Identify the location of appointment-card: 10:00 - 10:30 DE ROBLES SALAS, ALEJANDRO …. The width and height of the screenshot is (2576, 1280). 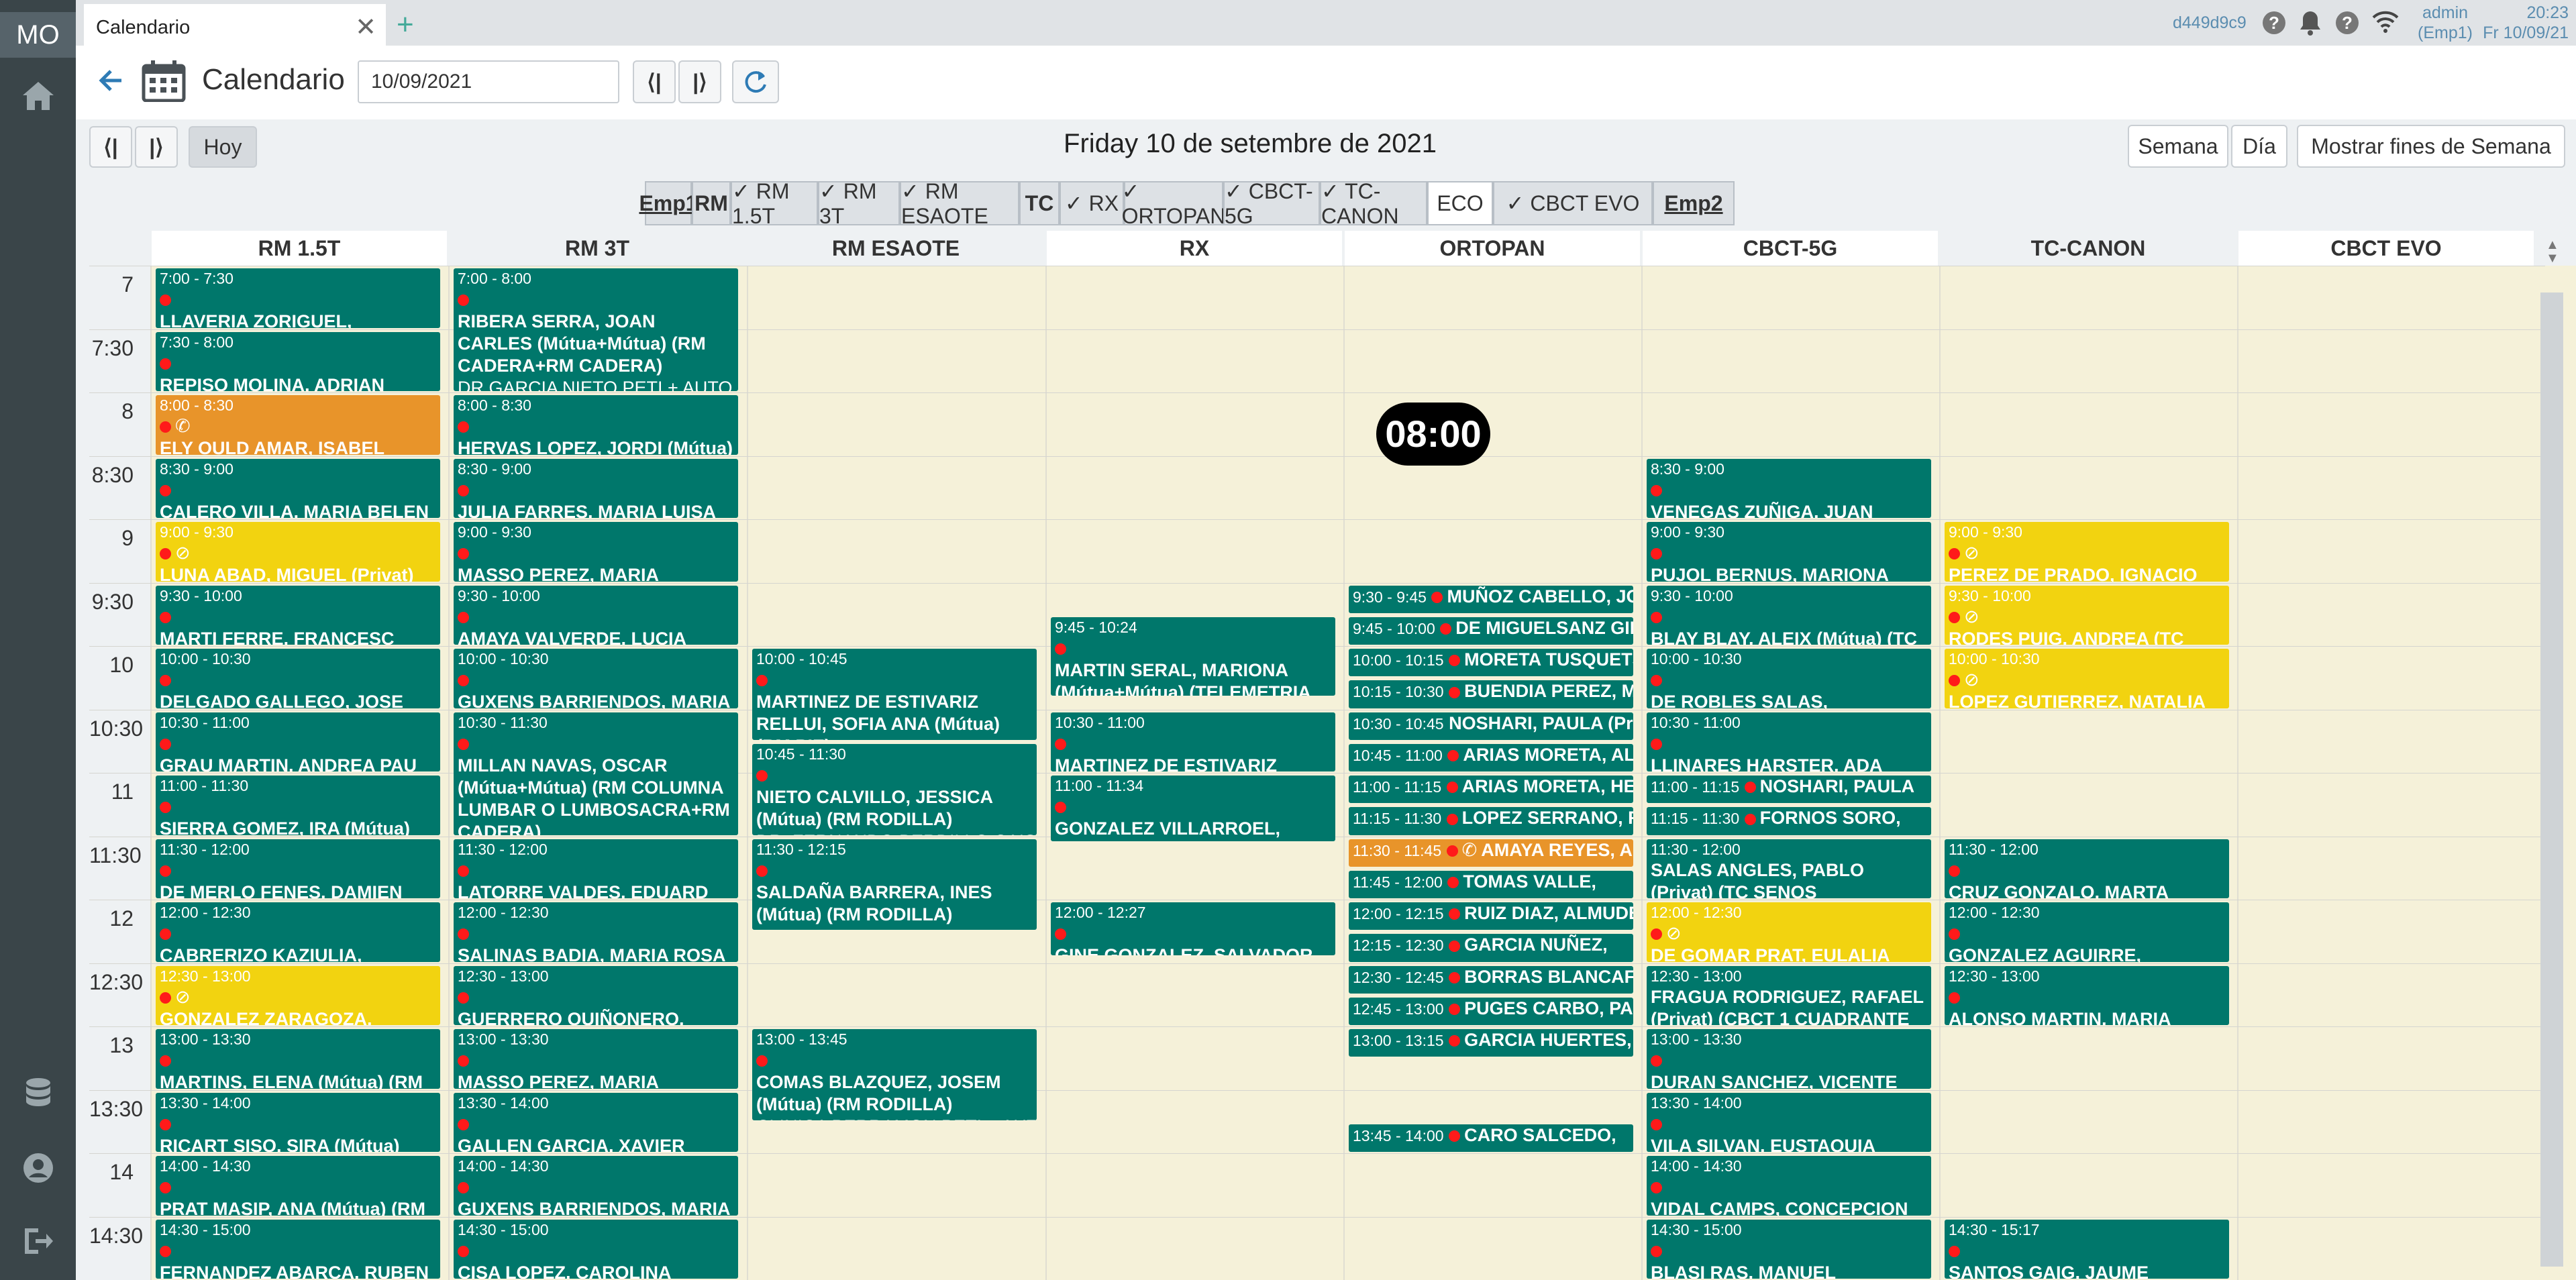
(1789, 678).